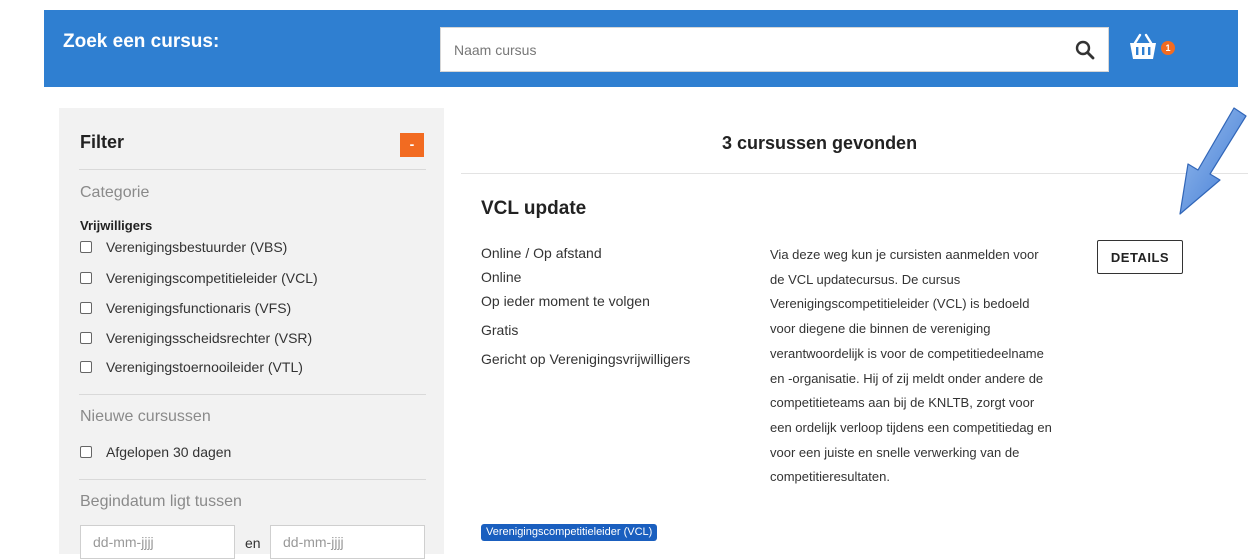 The image size is (1248, 559). I want to click on checkbox-vtl: Verenigingstoernooileider (VTL), so click(191, 367).